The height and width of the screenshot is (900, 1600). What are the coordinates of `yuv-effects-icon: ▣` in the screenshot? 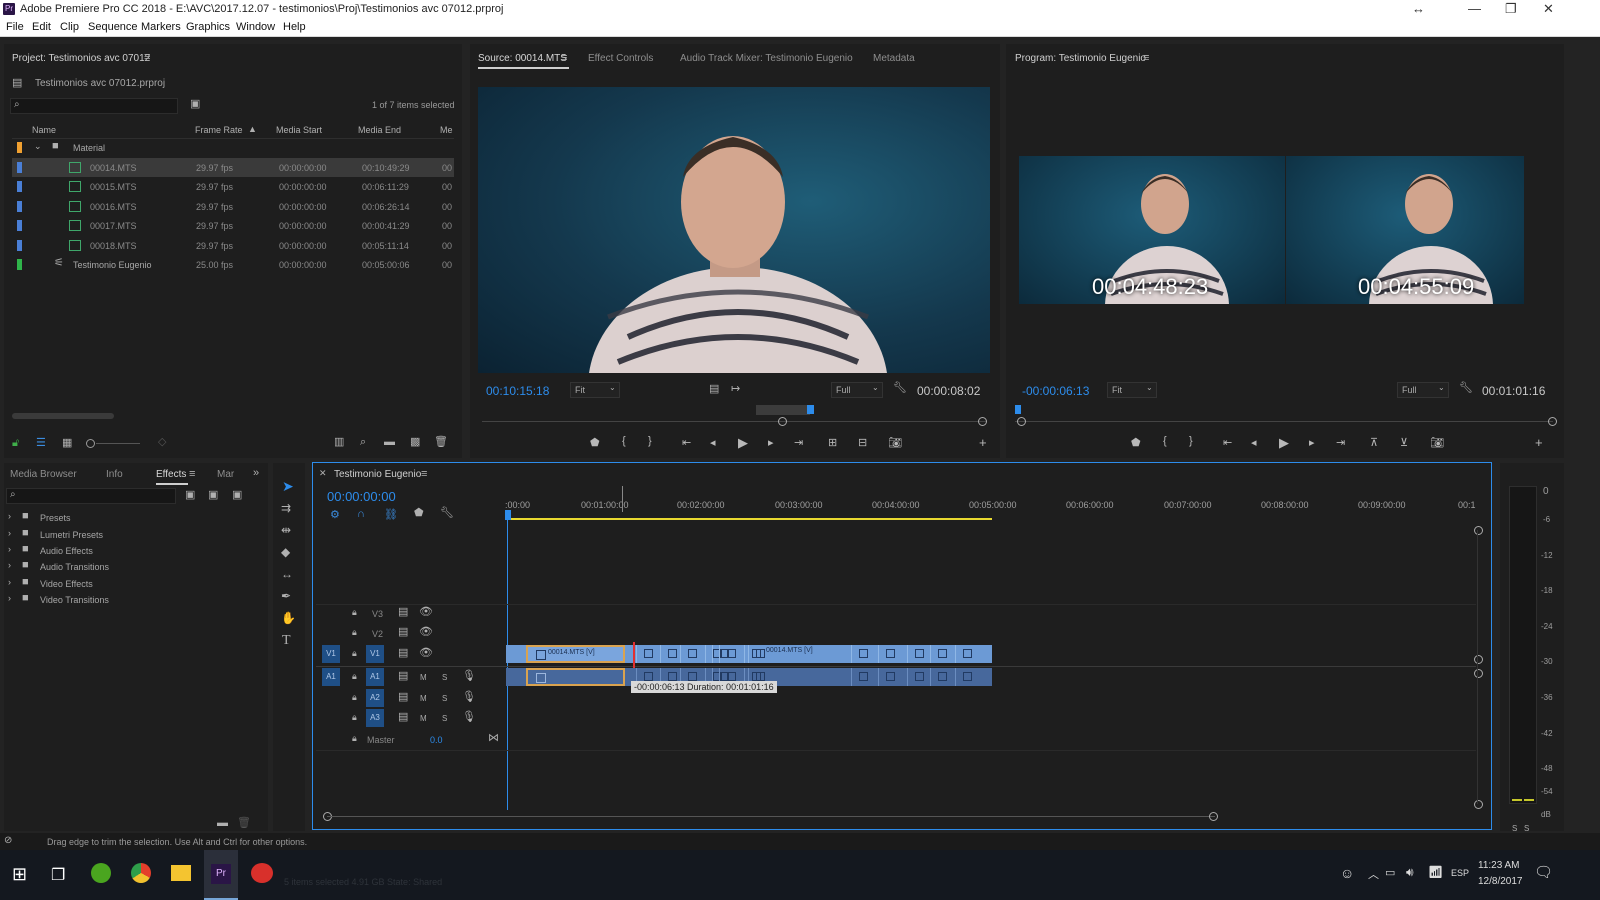 It's located at (237, 495).